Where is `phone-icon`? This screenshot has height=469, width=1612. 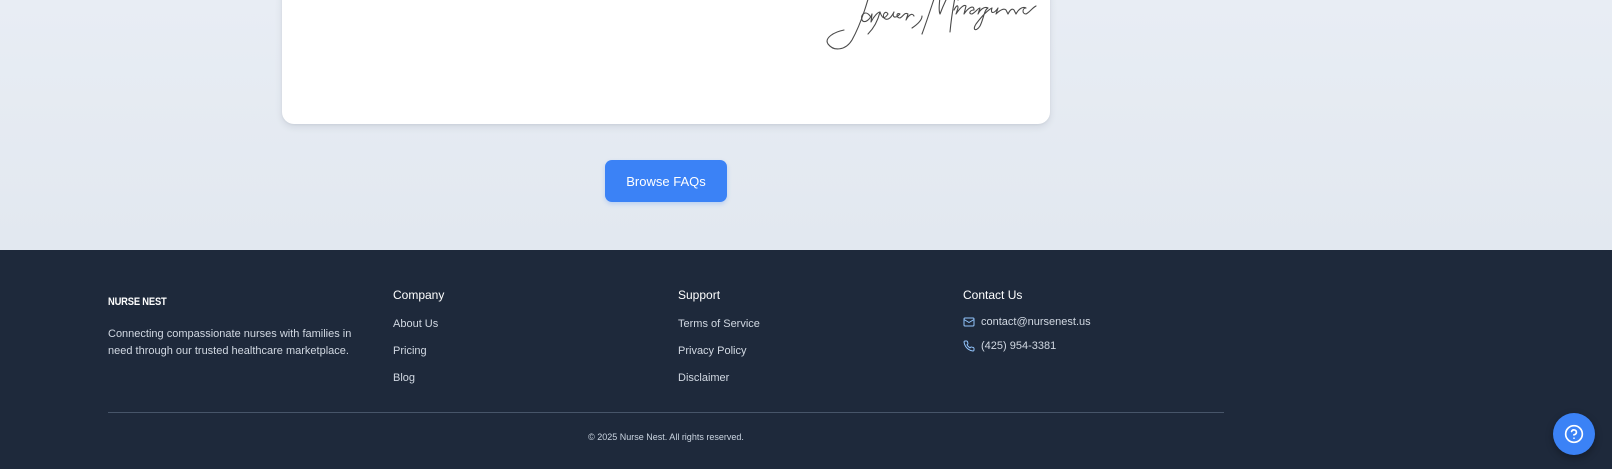
phone-icon is located at coordinates (969, 346).